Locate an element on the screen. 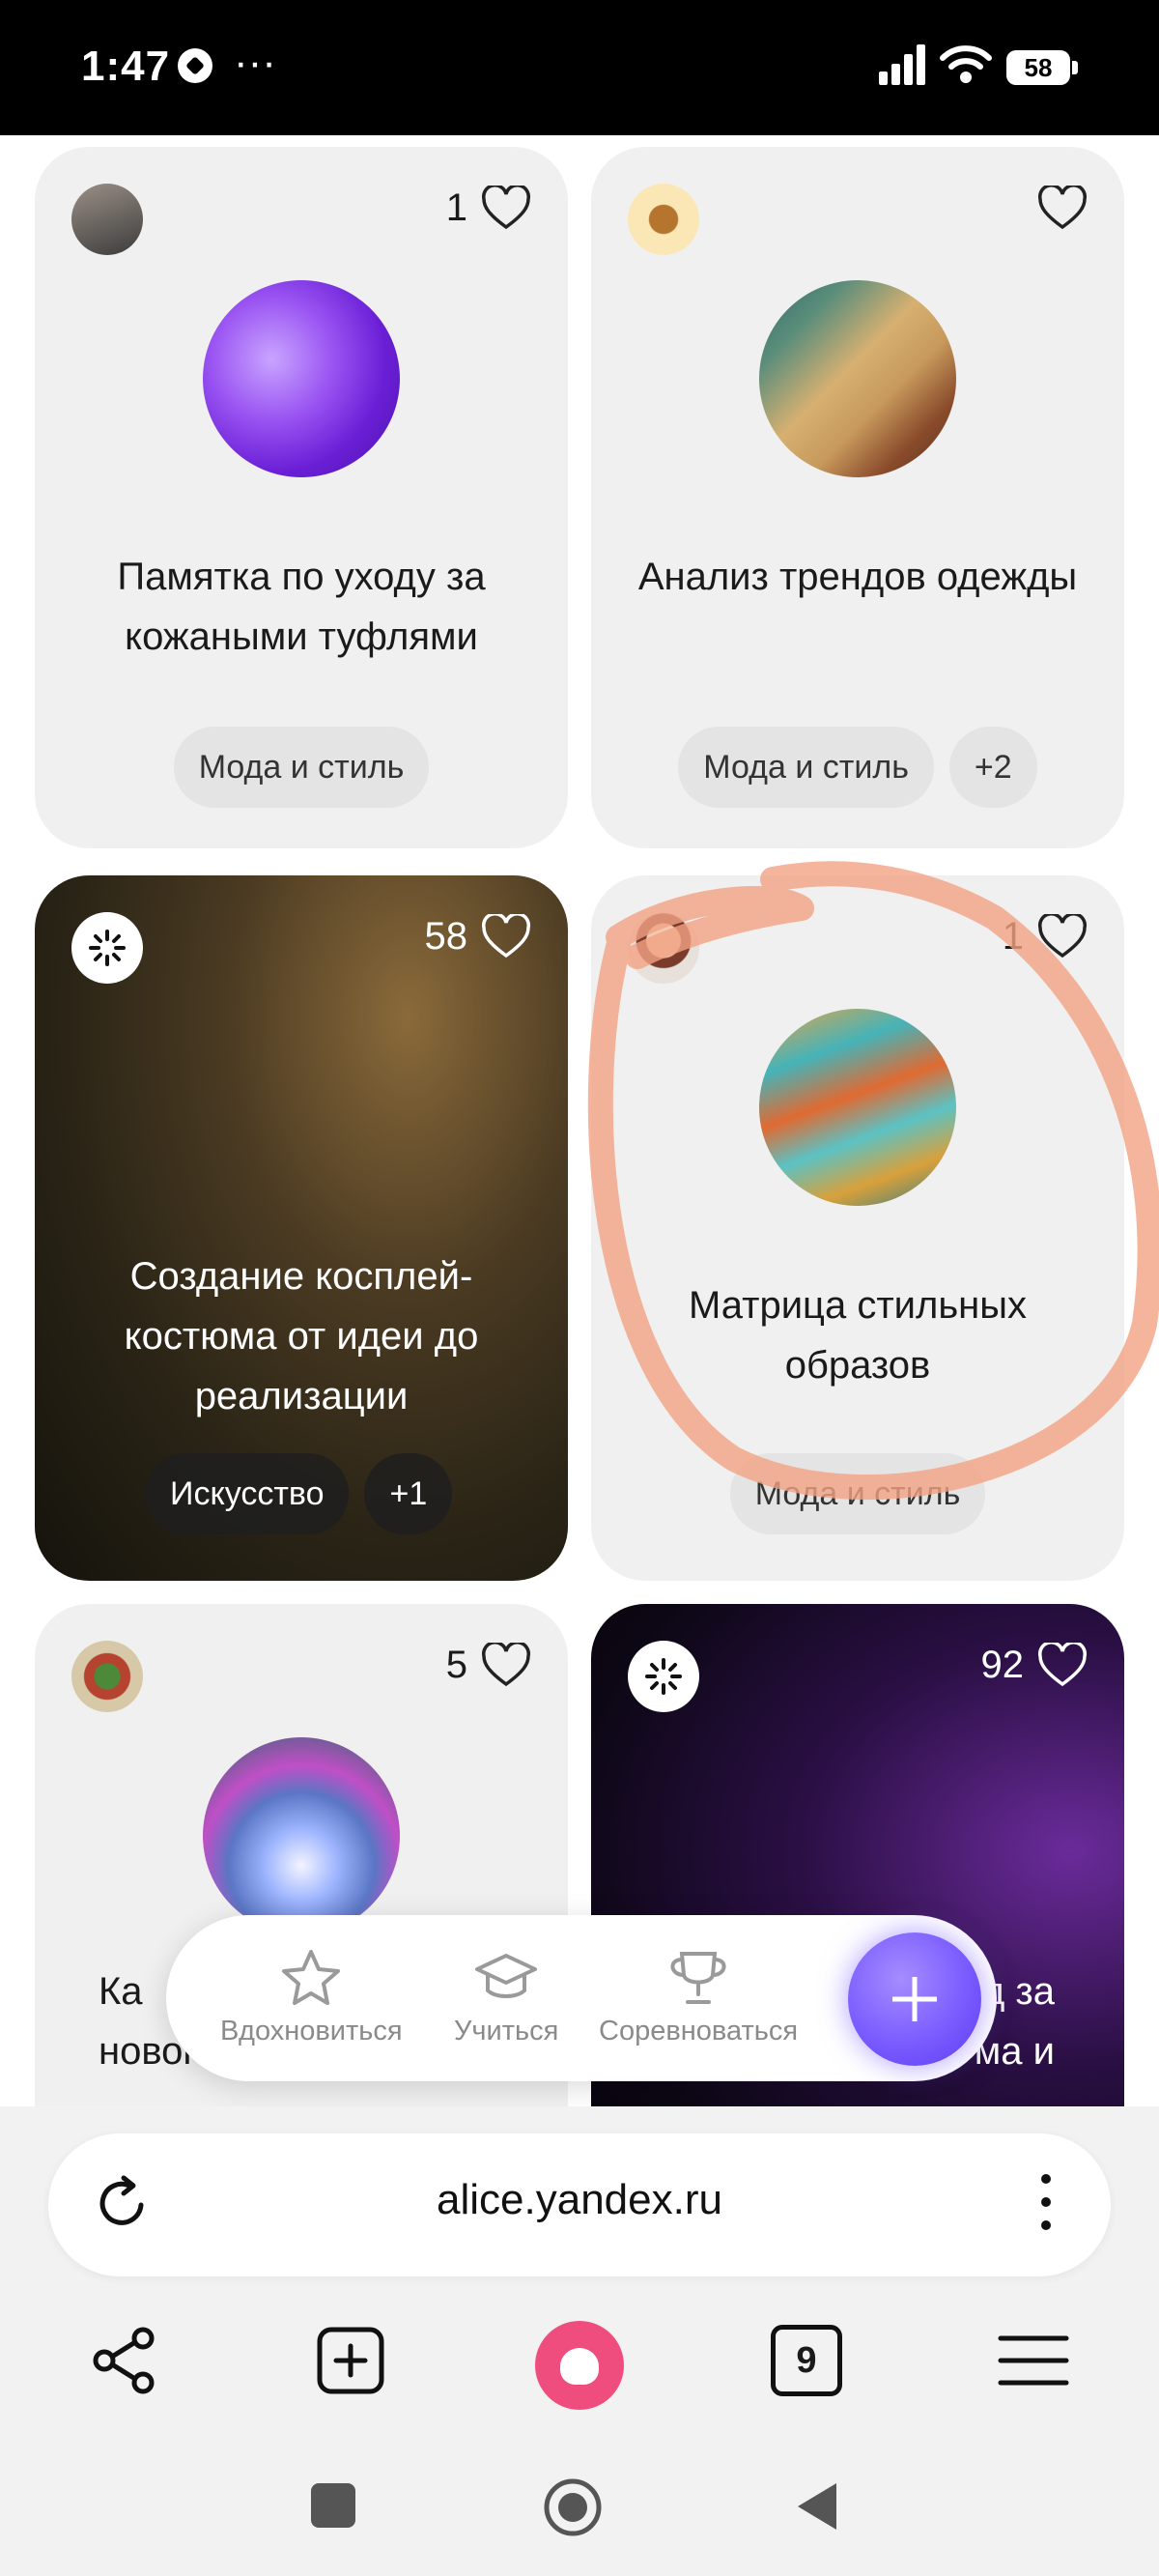  home-circle-icon is located at coordinates (573, 2507).